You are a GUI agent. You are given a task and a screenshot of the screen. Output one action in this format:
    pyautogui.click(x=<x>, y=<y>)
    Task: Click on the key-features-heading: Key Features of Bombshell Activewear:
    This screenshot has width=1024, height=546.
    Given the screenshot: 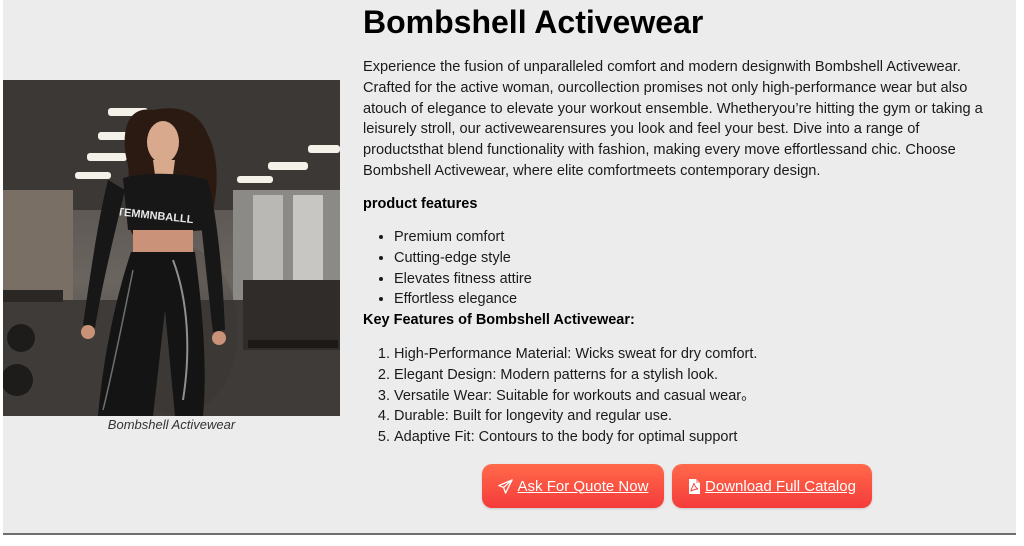 What is the action you would take?
    pyautogui.click(x=499, y=320)
    